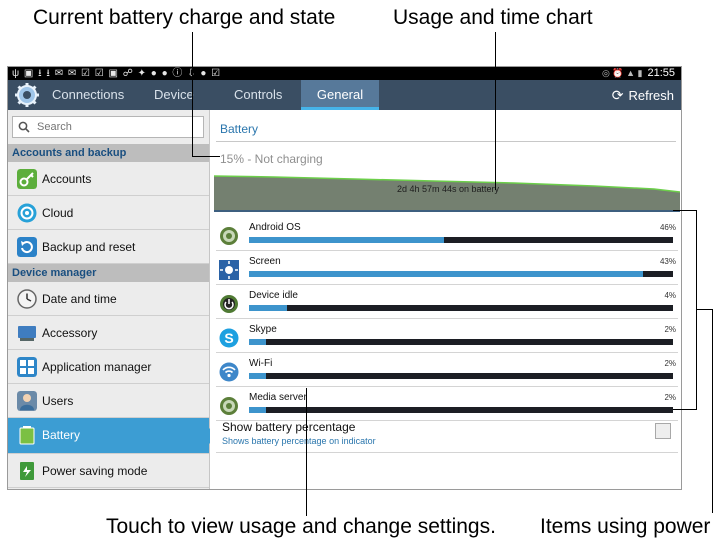  What do you see at coordinates (70, 333) in the screenshot?
I see `sidebar-item-label: Accessory` at bounding box center [70, 333].